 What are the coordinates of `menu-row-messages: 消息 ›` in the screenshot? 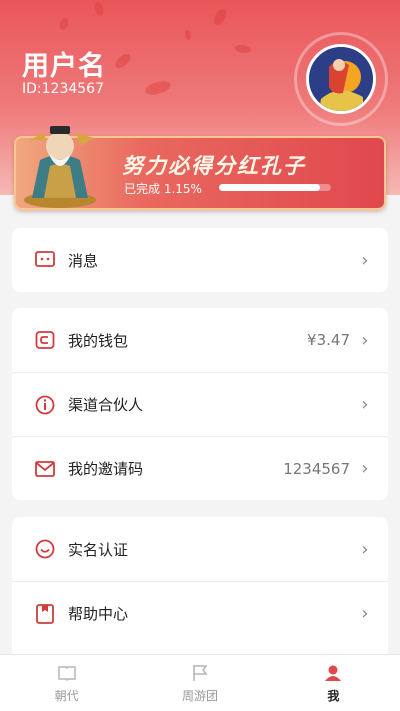 It's located at (200, 260).